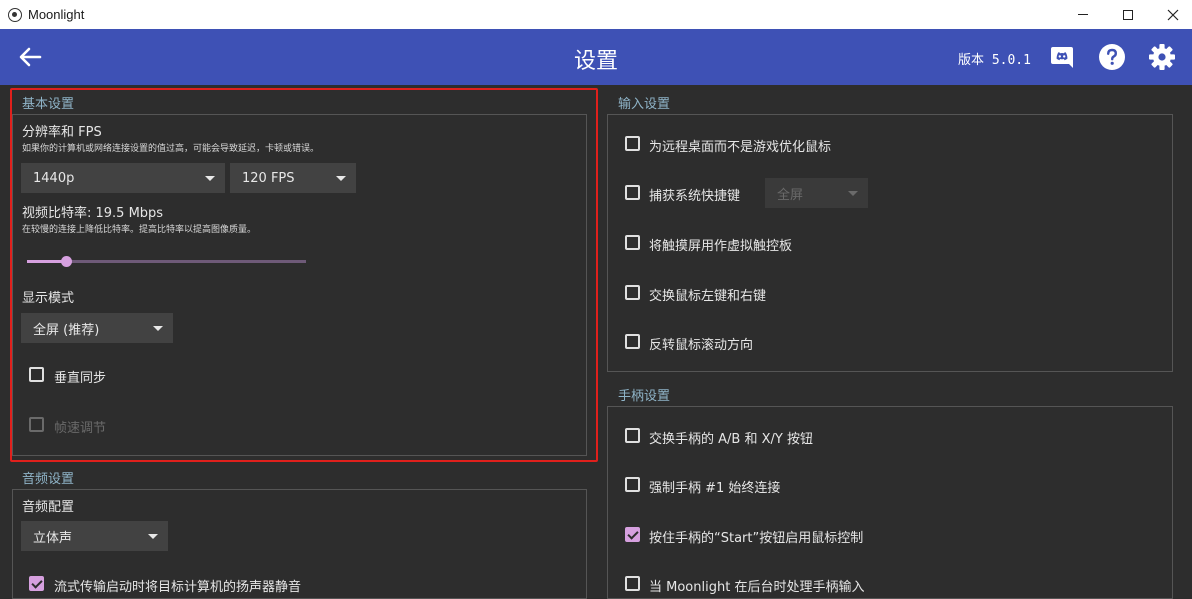 This screenshot has height=599, width=1192. What do you see at coordinates (1112, 57) in the screenshot?
I see `help-icon` at bounding box center [1112, 57].